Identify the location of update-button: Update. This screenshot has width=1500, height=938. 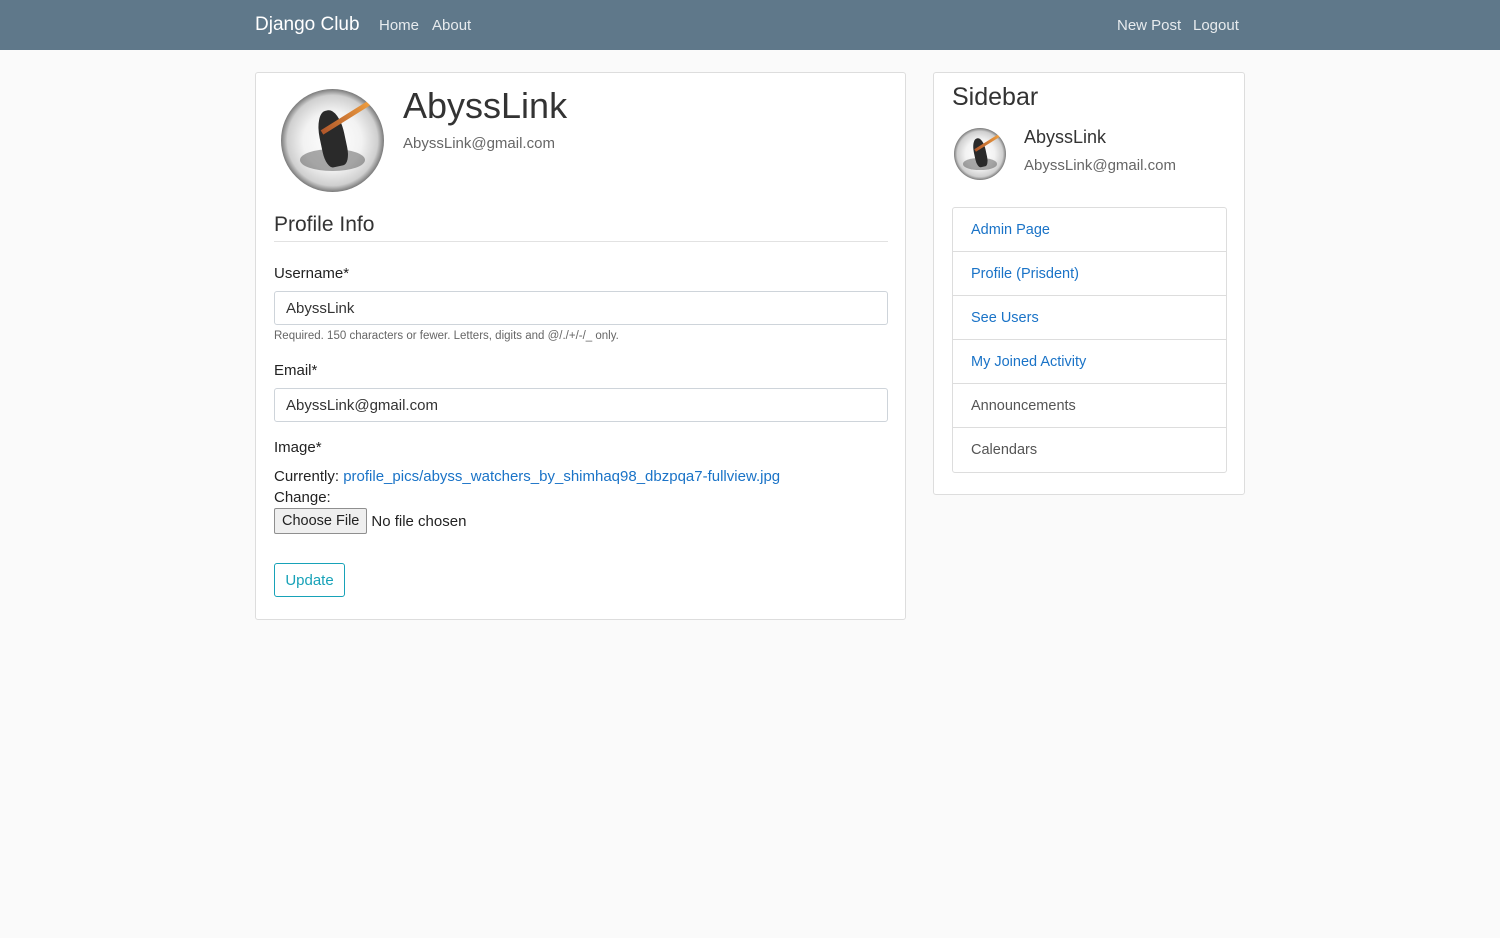
(309, 580).